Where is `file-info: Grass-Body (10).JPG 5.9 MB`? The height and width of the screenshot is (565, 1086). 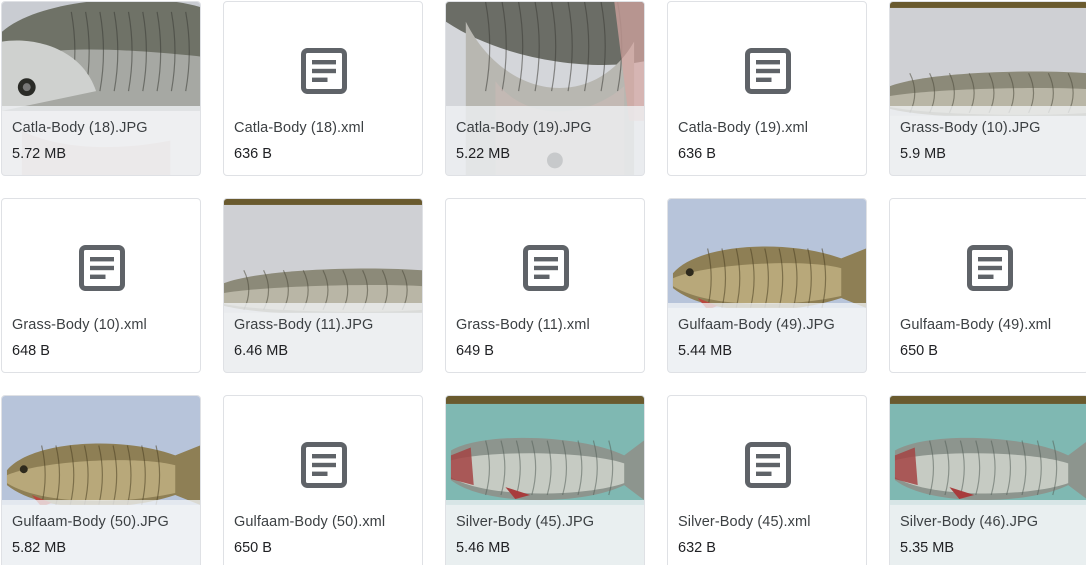 file-info: Grass-Body (10).JPG 5.9 MB is located at coordinates (988, 140).